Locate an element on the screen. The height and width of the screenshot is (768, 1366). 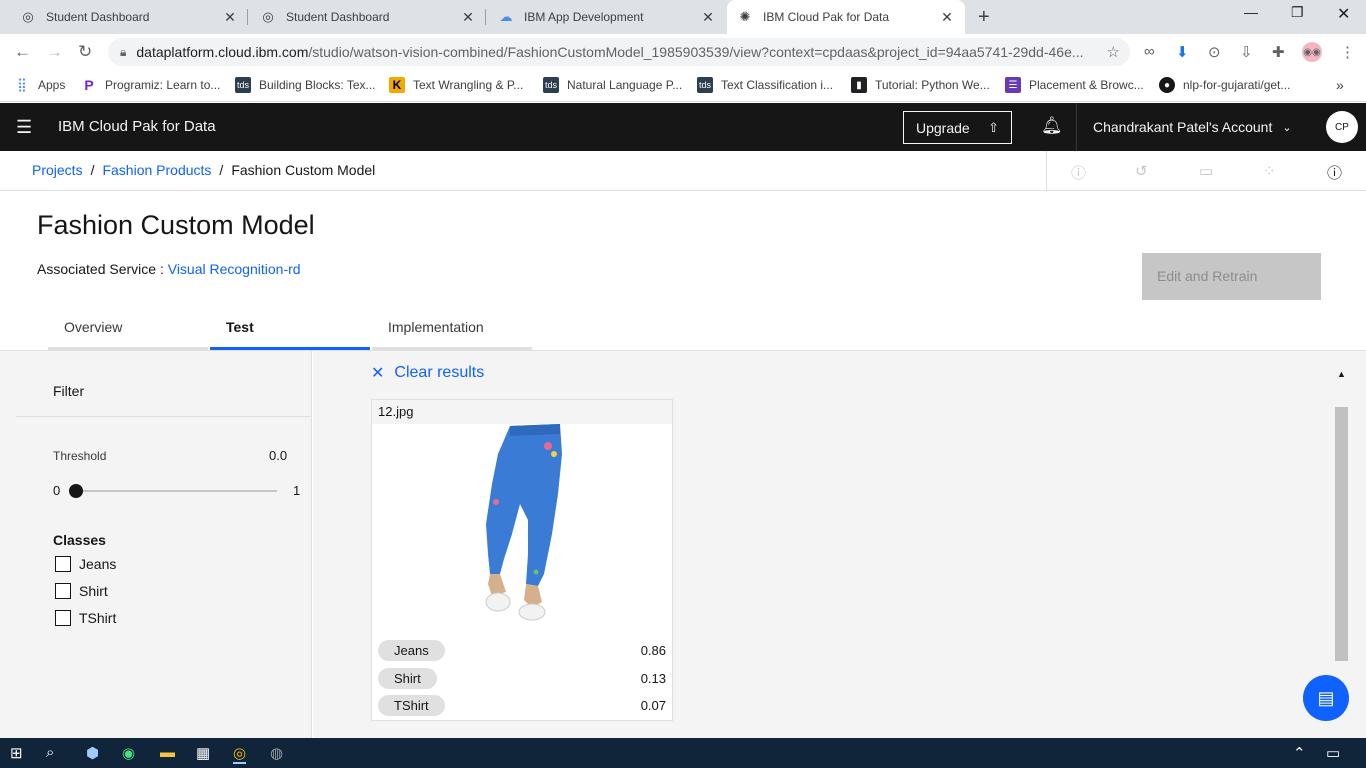
chrome-icon: ◎ is located at coordinates (240, 754).